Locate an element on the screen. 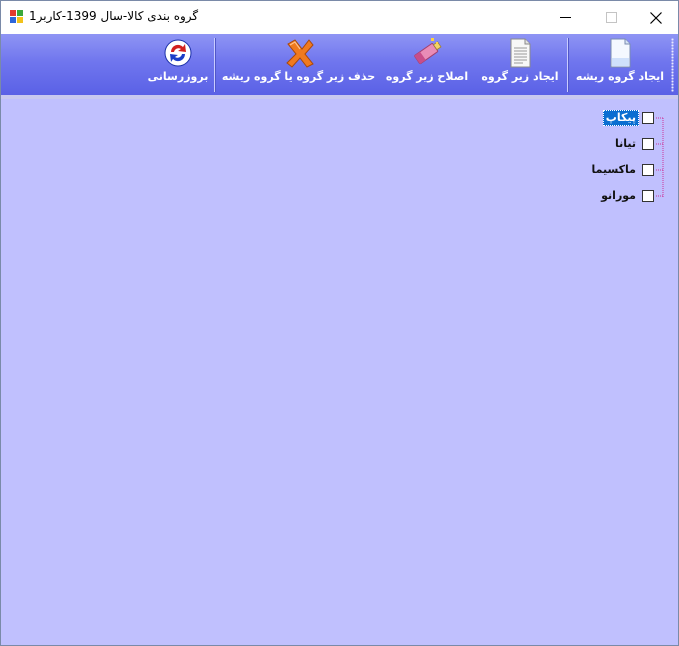 The width and height of the screenshot is (679, 646). maximize-icon is located at coordinates (611, 17).